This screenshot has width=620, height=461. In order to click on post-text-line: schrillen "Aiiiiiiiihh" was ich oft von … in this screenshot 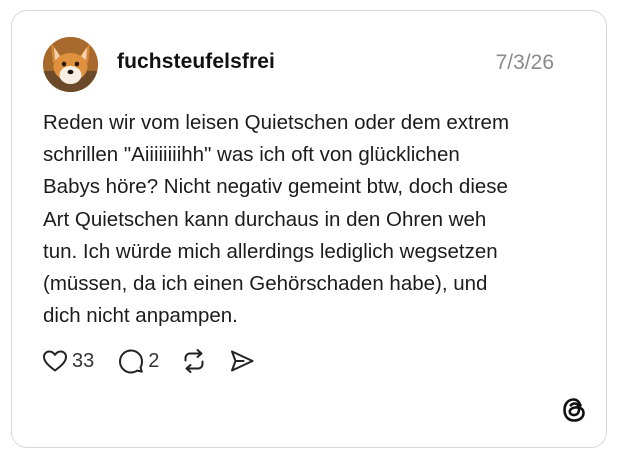, I will do `click(251, 155)`.